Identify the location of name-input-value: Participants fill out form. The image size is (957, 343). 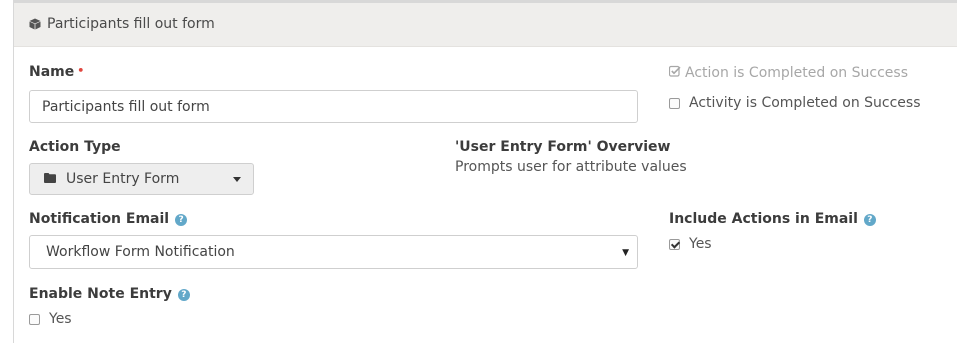
(126, 106).